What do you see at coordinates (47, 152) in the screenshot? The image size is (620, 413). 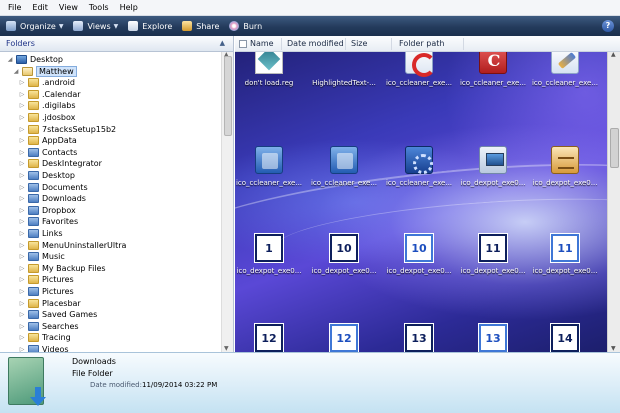 I see `folder-tree-item: ▷ Contacts` at bounding box center [47, 152].